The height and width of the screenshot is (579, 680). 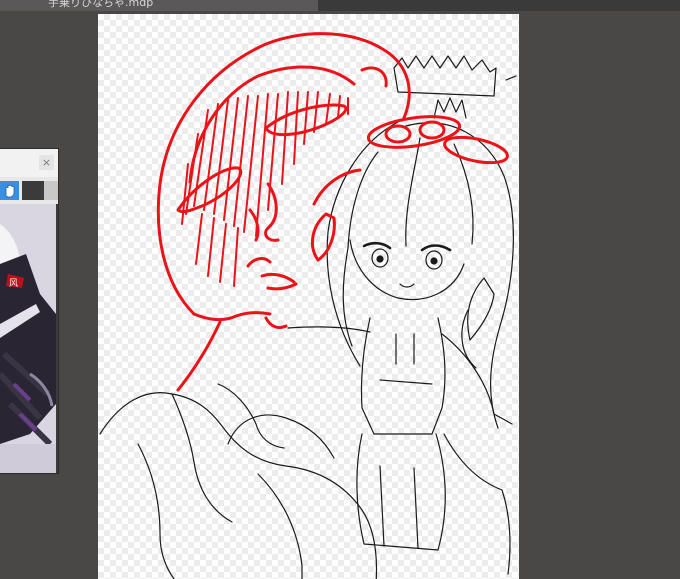 I want to click on lineart-arm, so click(x=329, y=329).